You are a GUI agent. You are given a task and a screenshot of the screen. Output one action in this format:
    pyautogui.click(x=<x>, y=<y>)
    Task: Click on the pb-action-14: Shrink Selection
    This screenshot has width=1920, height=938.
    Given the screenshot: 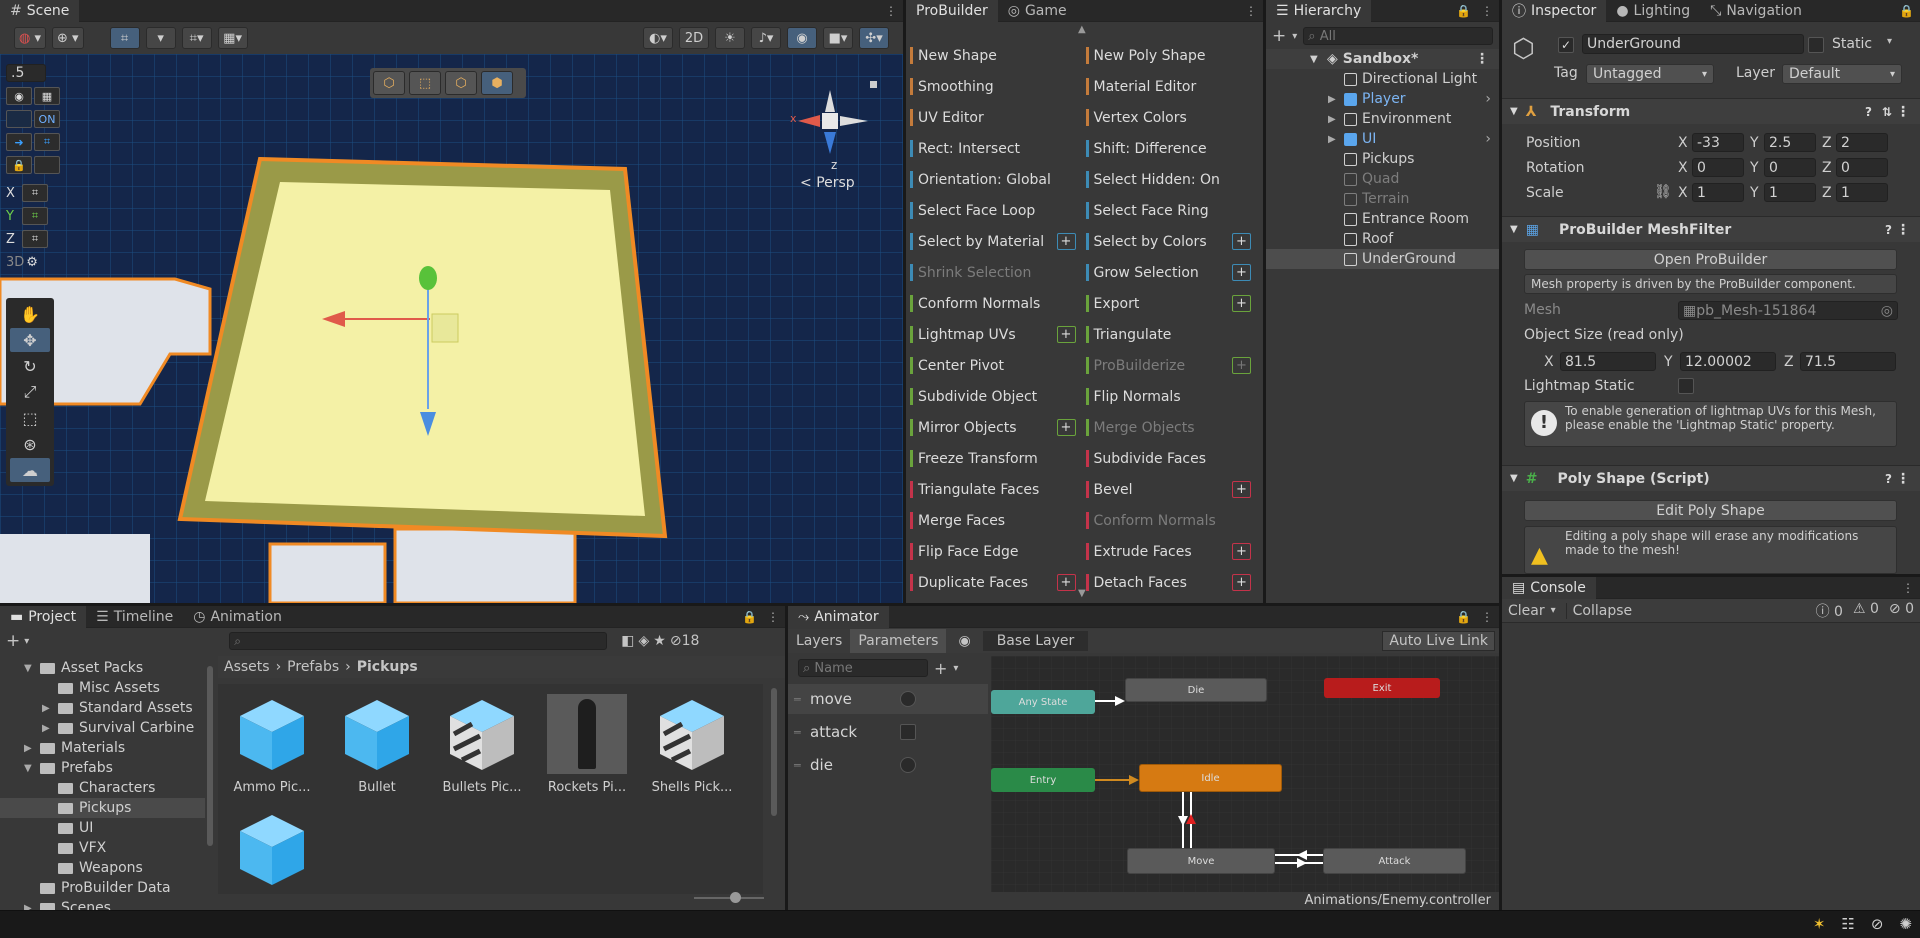 What is the action you would take?
    pyautogui.click(x=994, y=272)
    